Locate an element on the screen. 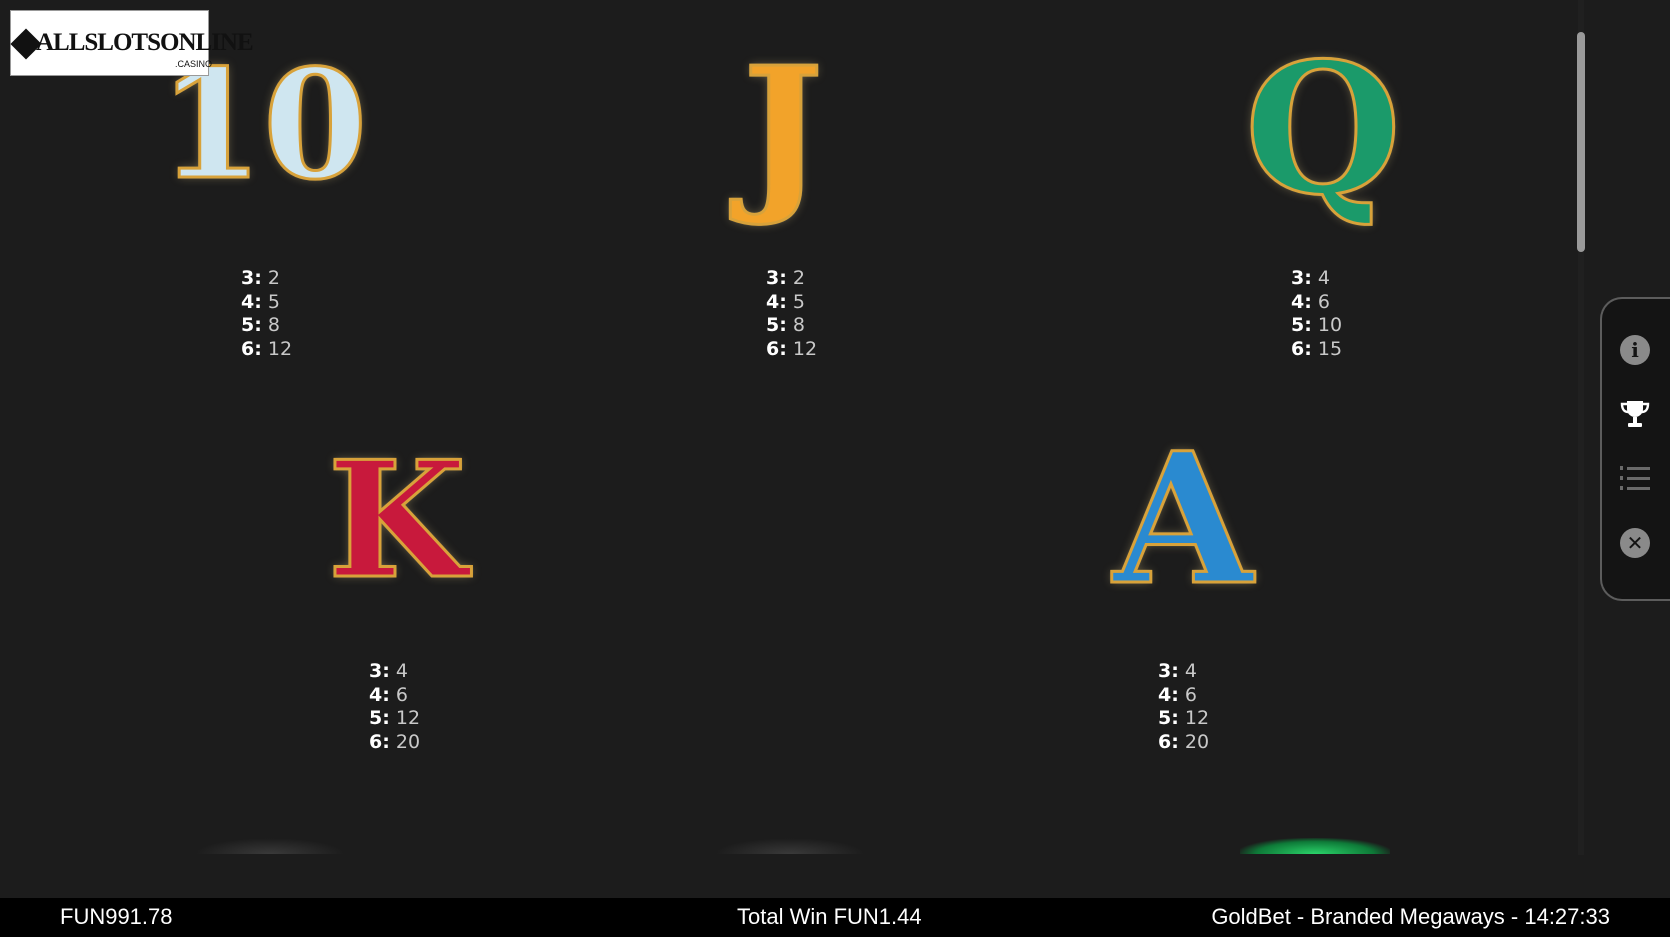 The width and height of the screenshot is (1670, 937). symbol-a-paytable: 3: 4 4: 6 5: 12 6: 20 is located at coordinates (1183, 707).